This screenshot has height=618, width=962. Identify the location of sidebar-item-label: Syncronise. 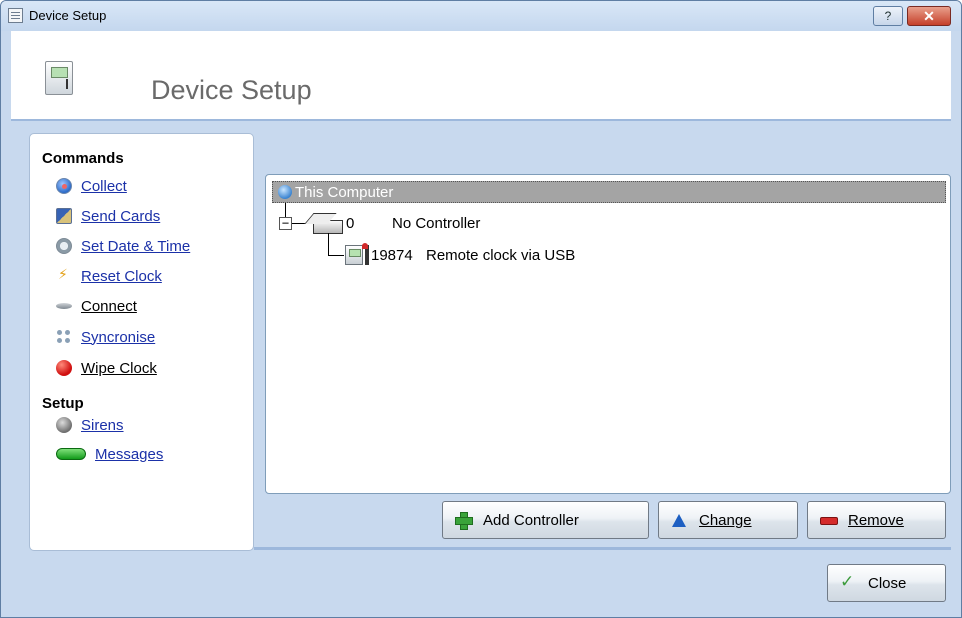
(118, 337).